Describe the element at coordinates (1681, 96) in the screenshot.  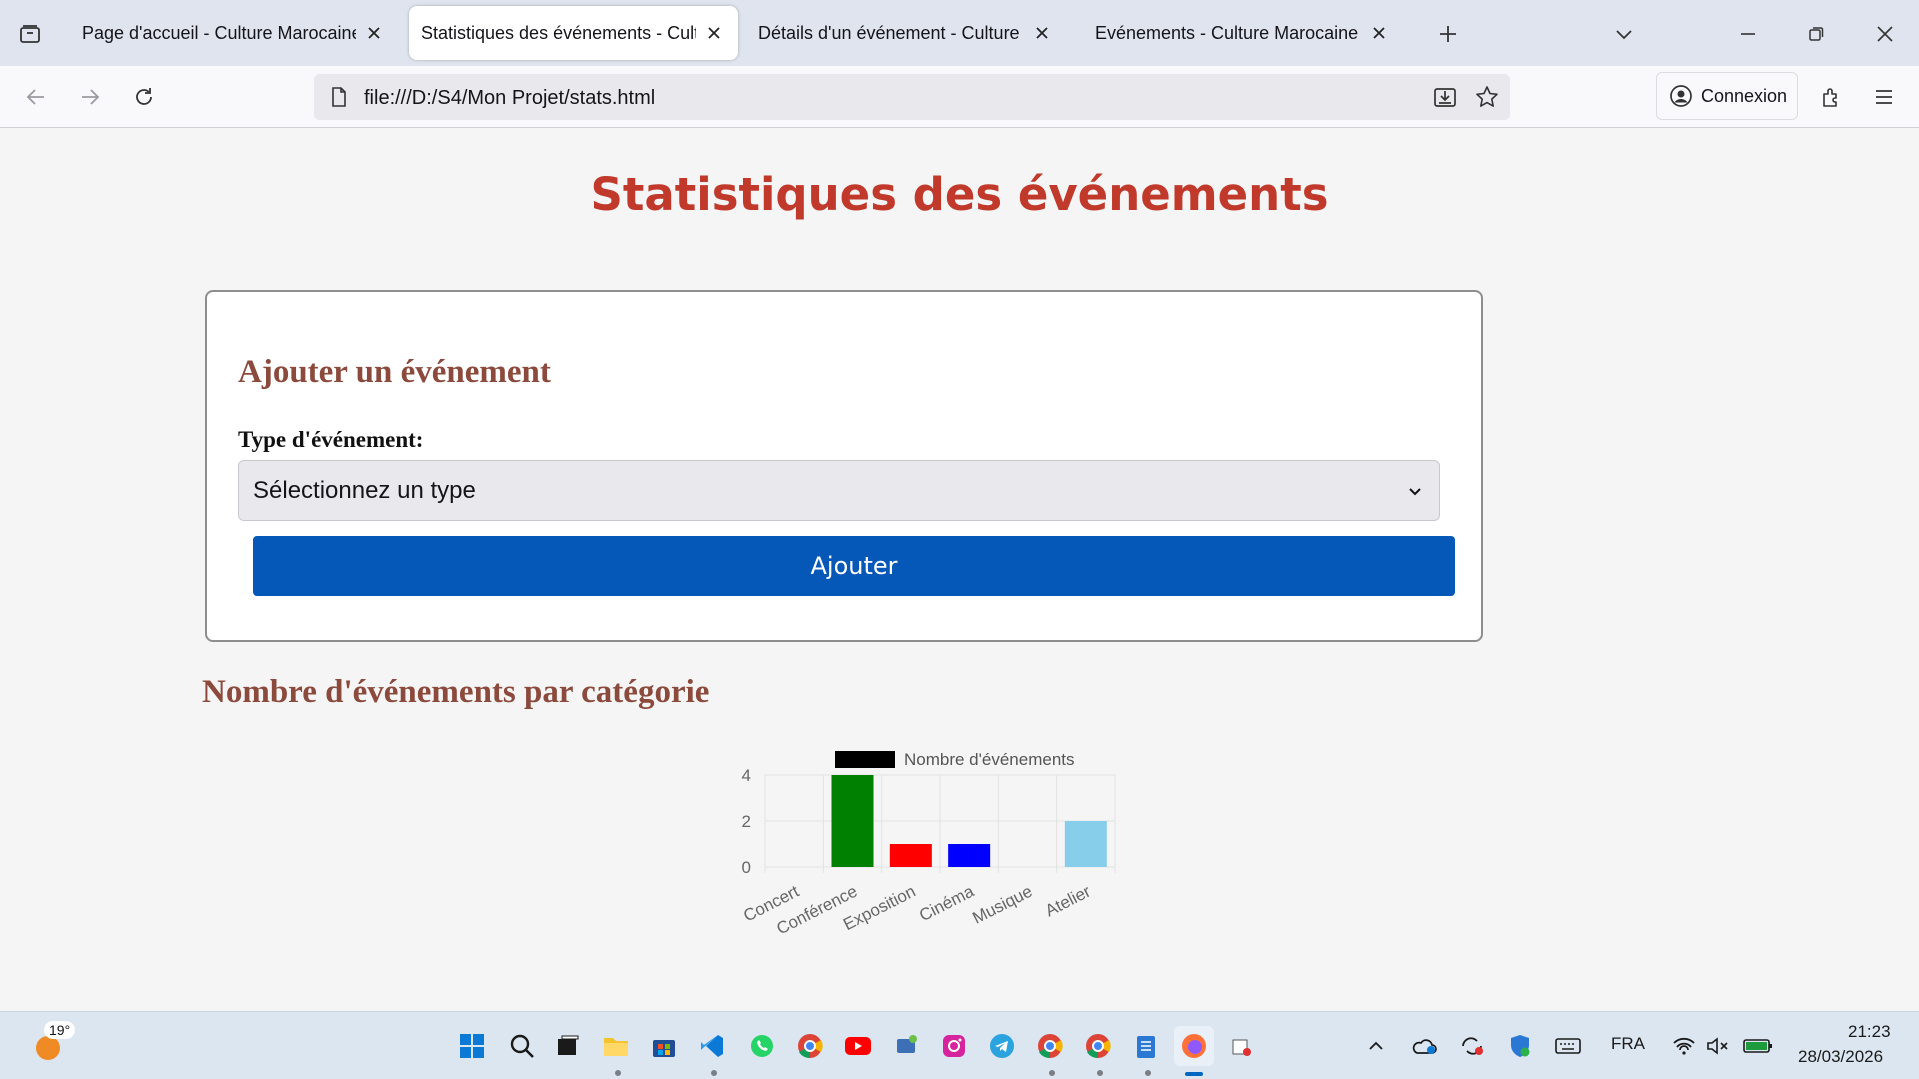
I see `account-icon` at that location.